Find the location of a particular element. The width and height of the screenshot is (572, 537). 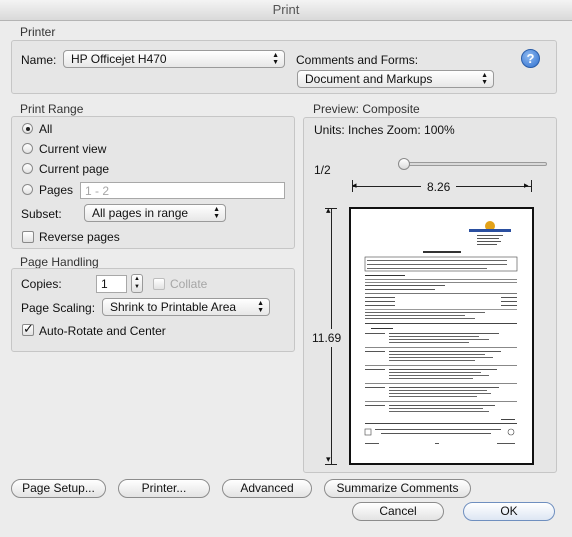

page-indicator: 1/2 is located at coordinates (322, 170).